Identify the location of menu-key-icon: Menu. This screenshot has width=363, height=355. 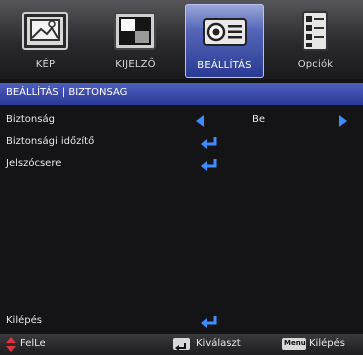
(294, 344).